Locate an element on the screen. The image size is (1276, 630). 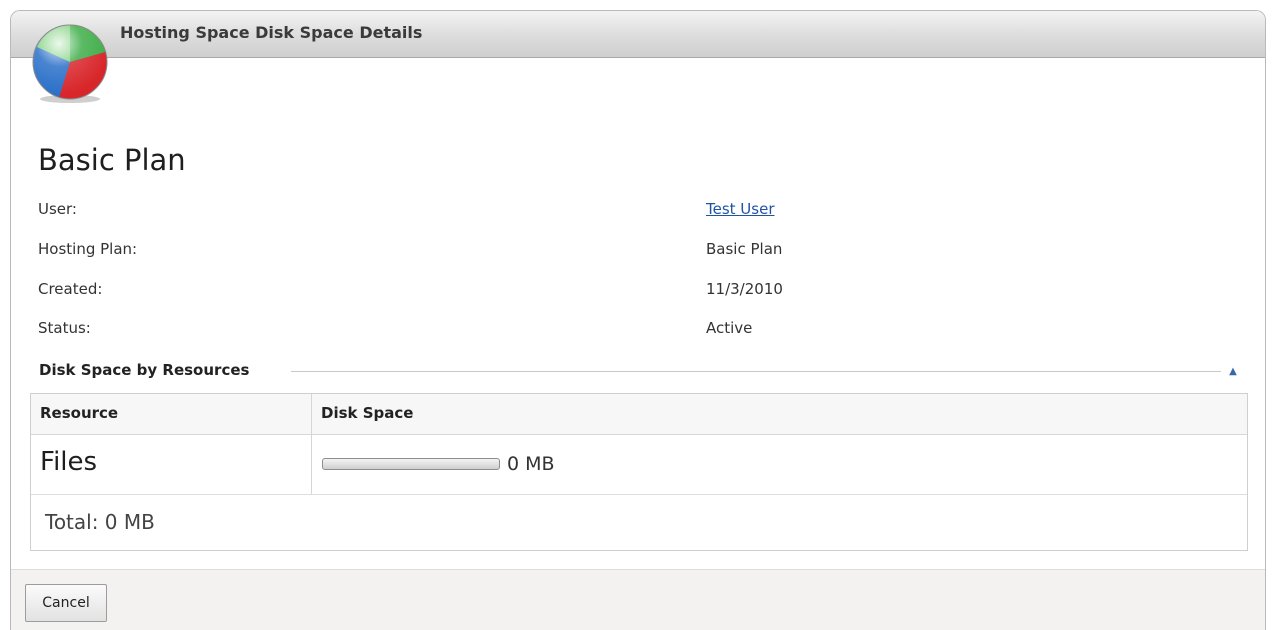
column-header-resource: Resource is located at coordinates (79, 413).